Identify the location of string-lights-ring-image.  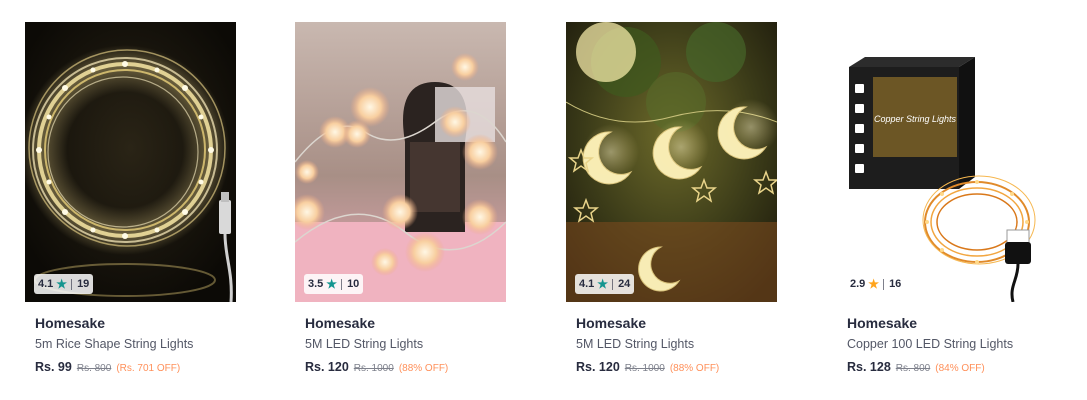
(130, 162).